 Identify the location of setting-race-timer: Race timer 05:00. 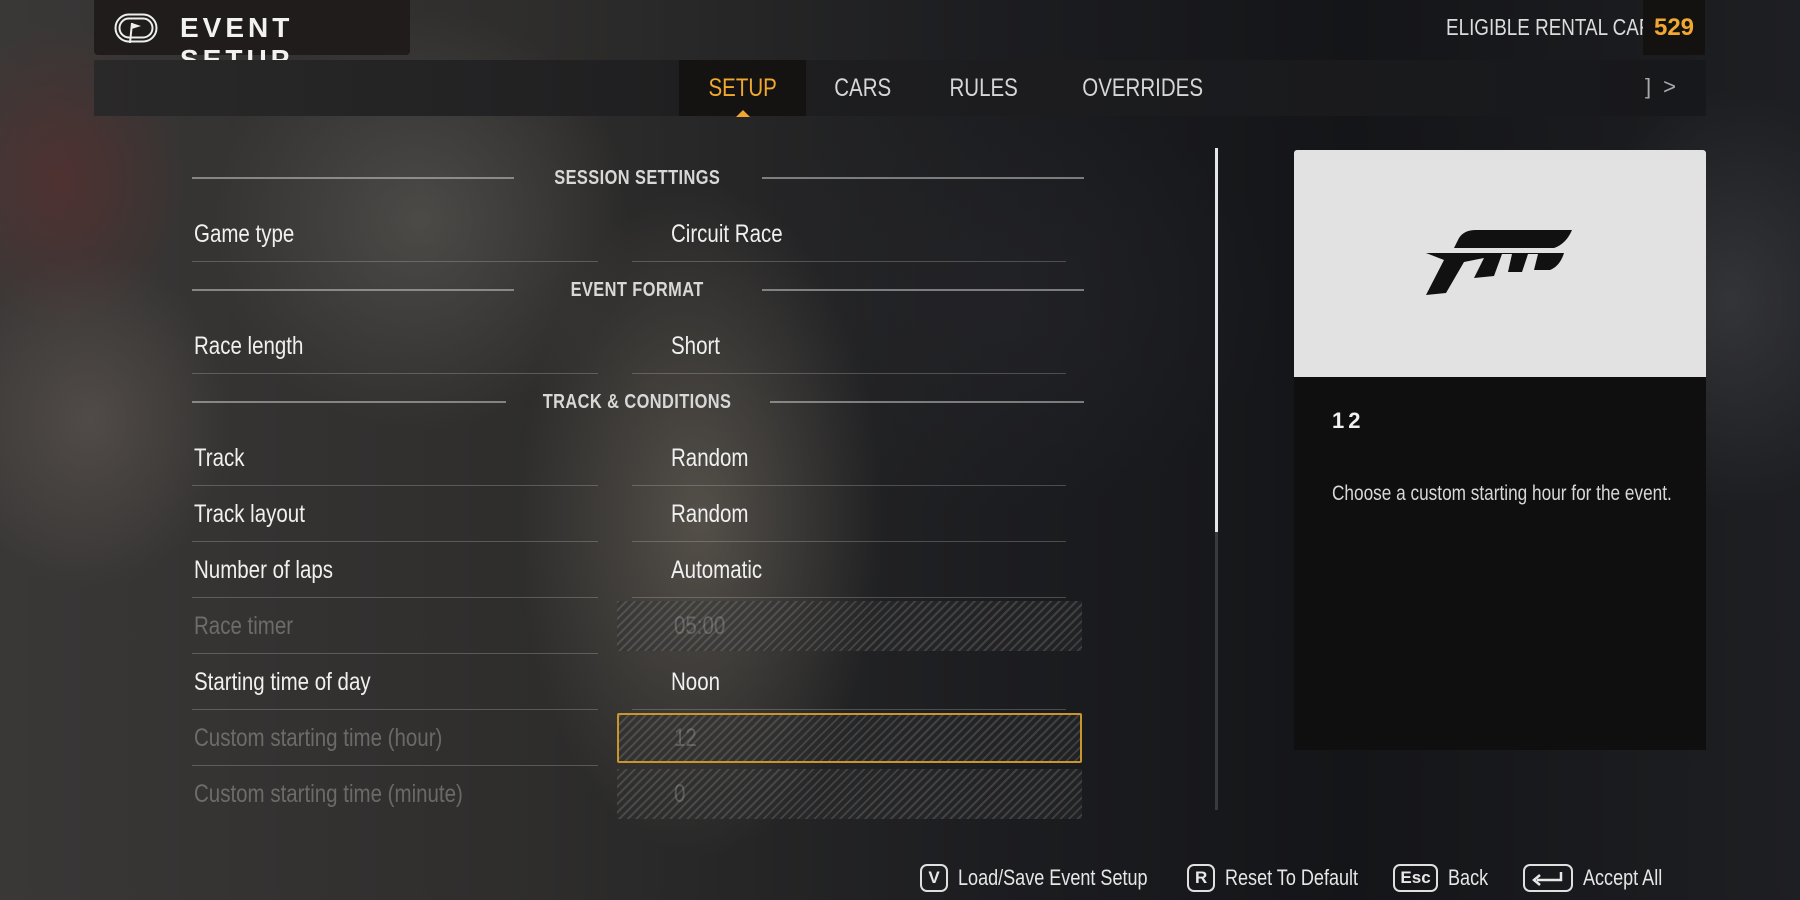
(637, 626).